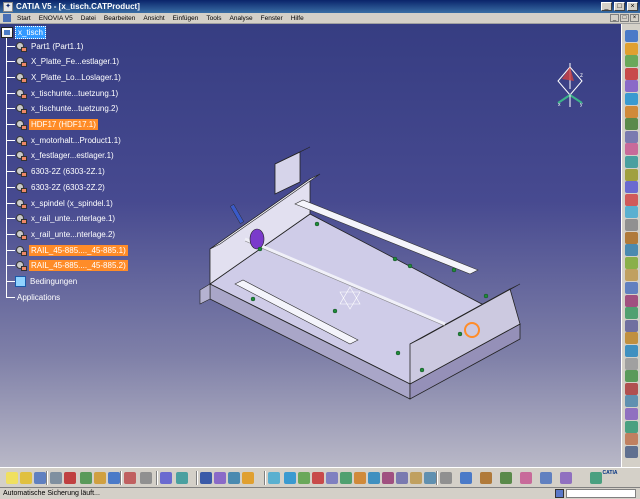  What do you see at coordinates (572, 84) in the screenshot?
I see `compass-icon: z x y` at bounding box center [572, 84].